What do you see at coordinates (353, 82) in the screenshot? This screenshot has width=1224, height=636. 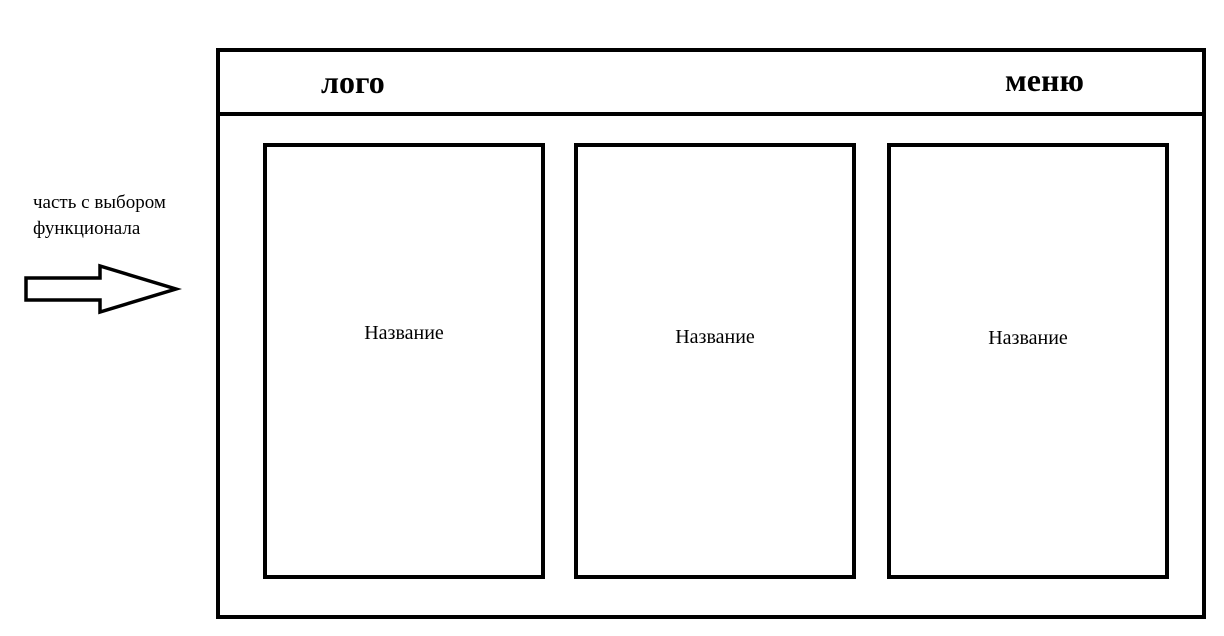 I see `logo: лого` at bounding box center [353, 82].